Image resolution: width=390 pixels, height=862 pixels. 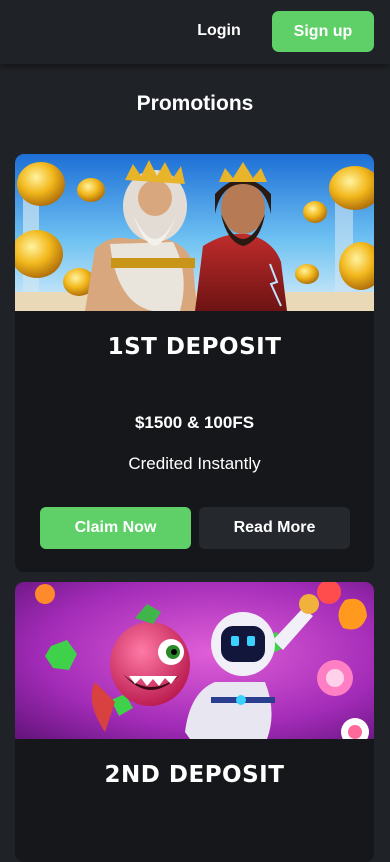 I want to click on signup-button: Sign up, so click(x=323, y=31).